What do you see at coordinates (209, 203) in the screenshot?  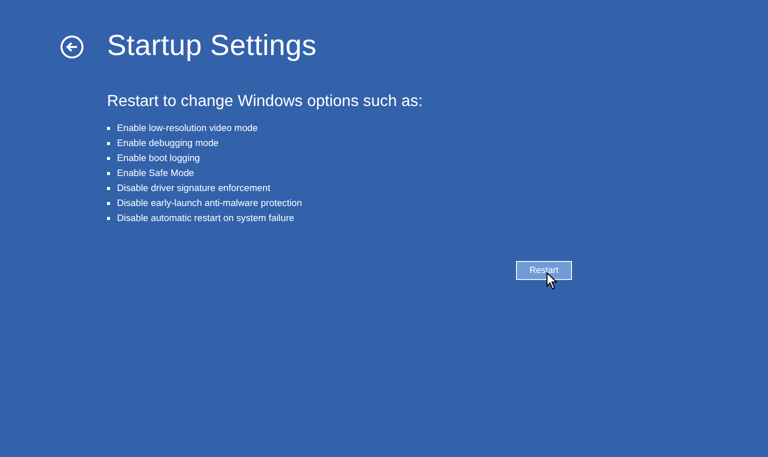 I see `option-text: Disable early-launch anti-malware protection` at bounding box center [209, 203].